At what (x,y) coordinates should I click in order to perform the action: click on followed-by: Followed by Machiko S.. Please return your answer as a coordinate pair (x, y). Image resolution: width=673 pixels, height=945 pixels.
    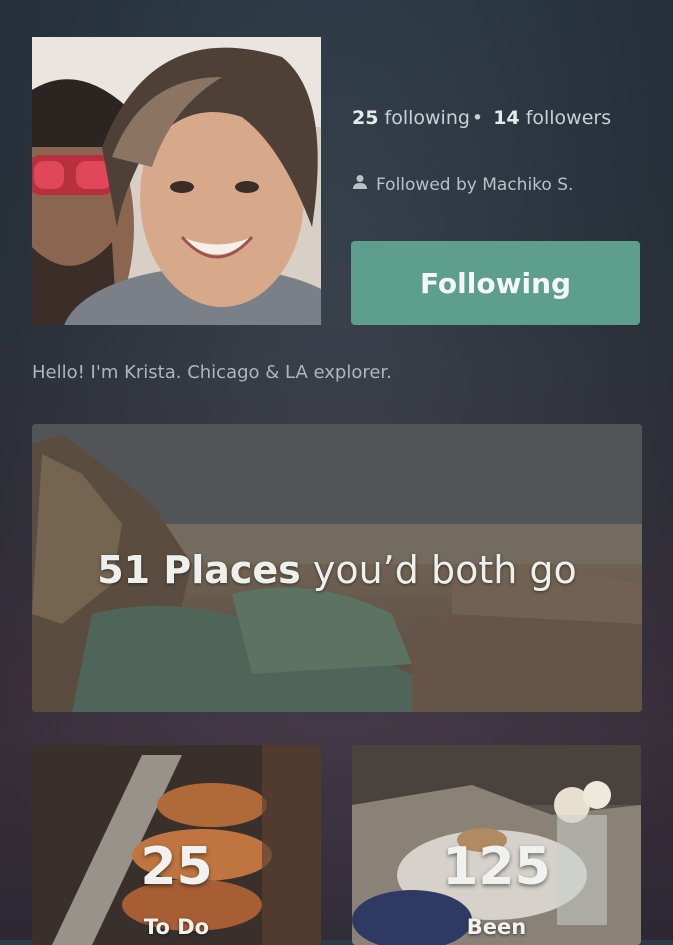
    Looking at the image, I should click on (462, 184).